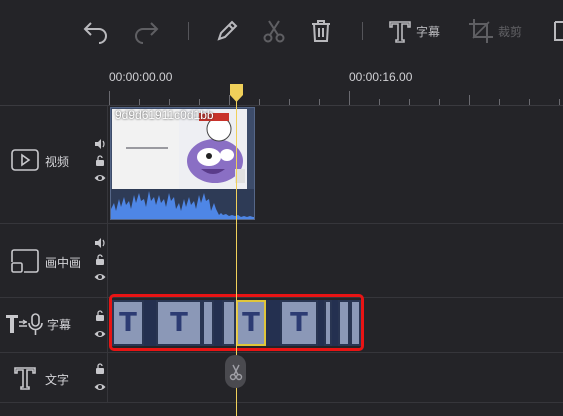 The height and width of the screenshot is (416, 563). I want to click on subtitle-voice-icon, so click(24, 324).